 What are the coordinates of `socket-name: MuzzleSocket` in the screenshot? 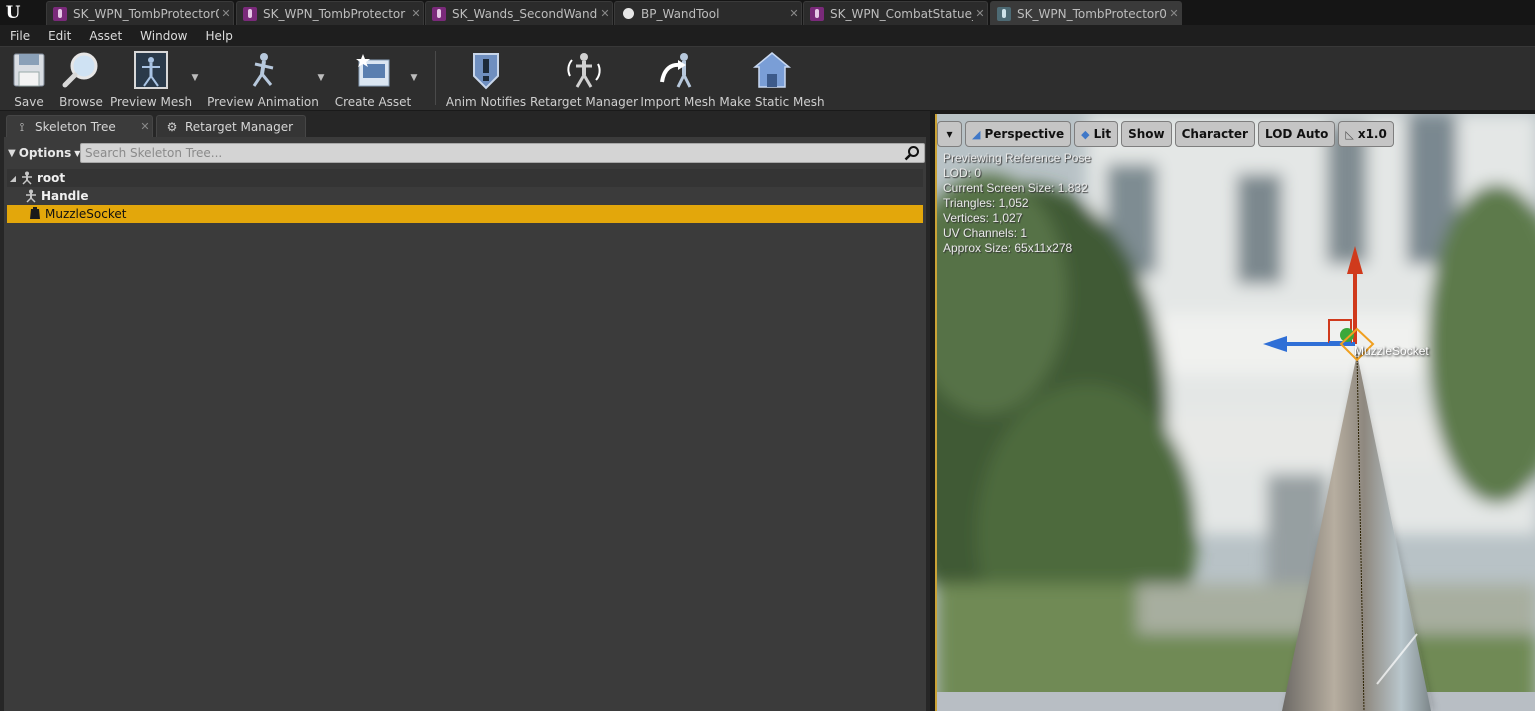 It's located at (86, 214).